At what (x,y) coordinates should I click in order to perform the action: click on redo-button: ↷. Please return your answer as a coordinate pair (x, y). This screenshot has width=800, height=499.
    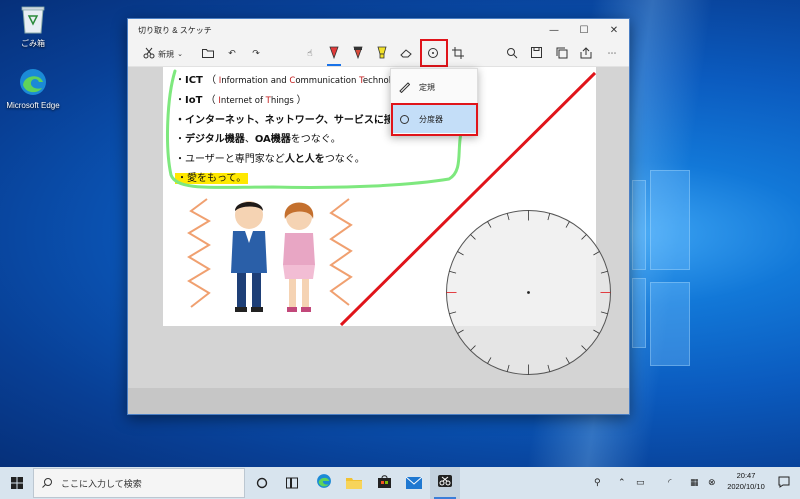
    Looking at the image, I should click on (256, 54).